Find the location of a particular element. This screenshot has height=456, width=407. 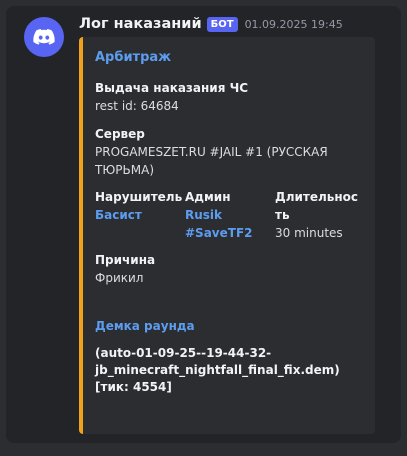

demo-link: Демка раунда is located at coordinates (145, 326).